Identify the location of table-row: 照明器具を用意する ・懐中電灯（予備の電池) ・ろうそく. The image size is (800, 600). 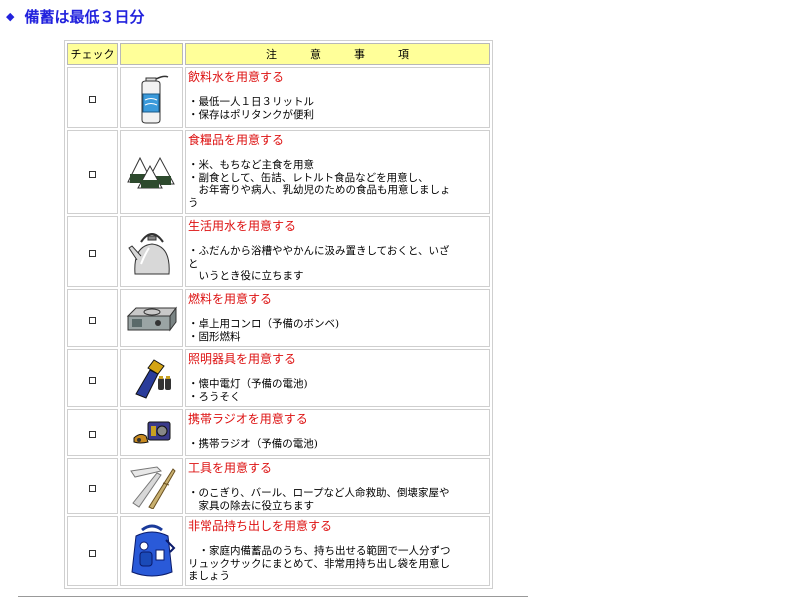
(278, 378).